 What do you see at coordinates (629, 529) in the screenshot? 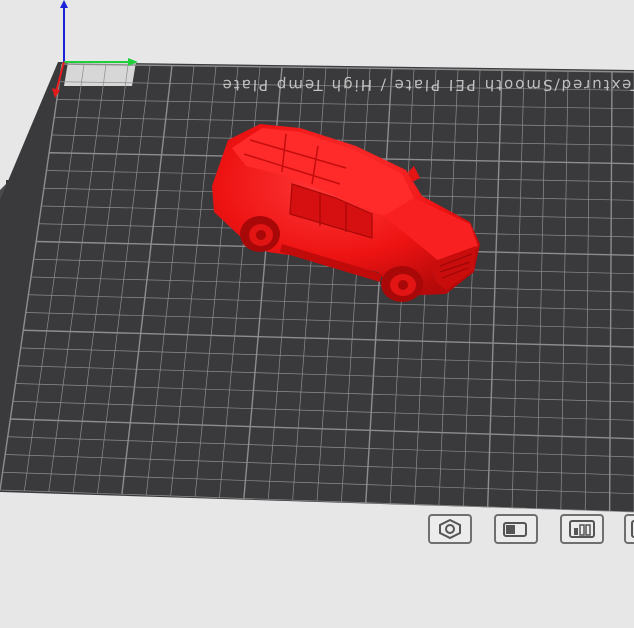
I see `more-tools-button` at bounding box center [629, 529].